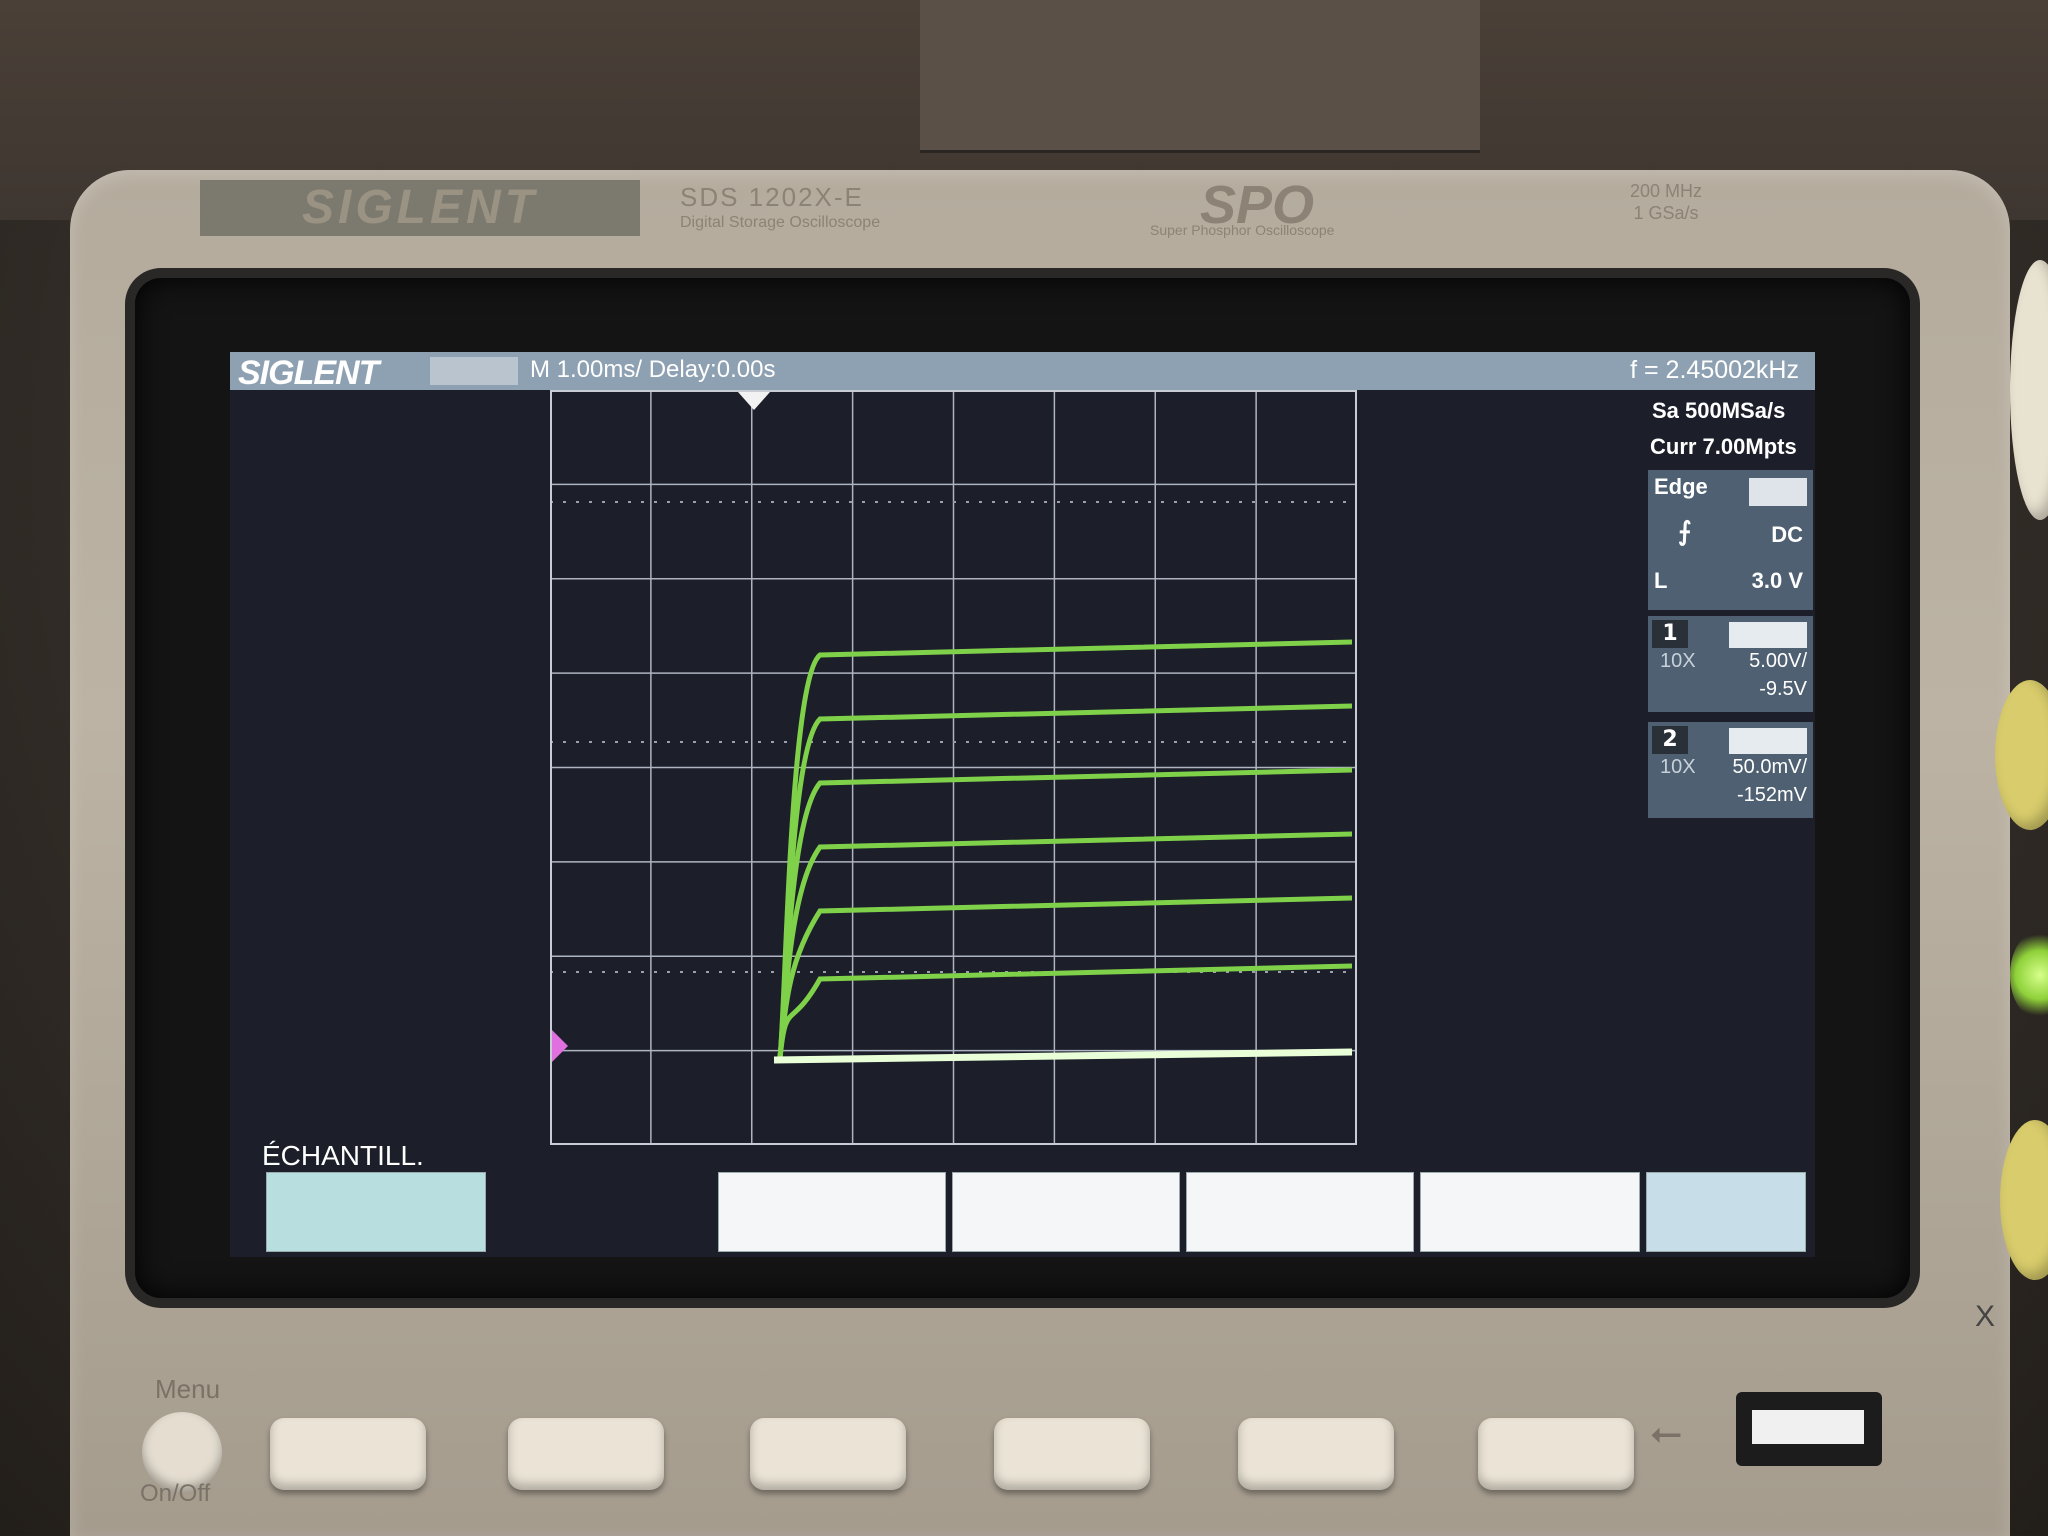 This screenshot has height=1536, width=2048. I want to click on status-led, so click(2029, 975).